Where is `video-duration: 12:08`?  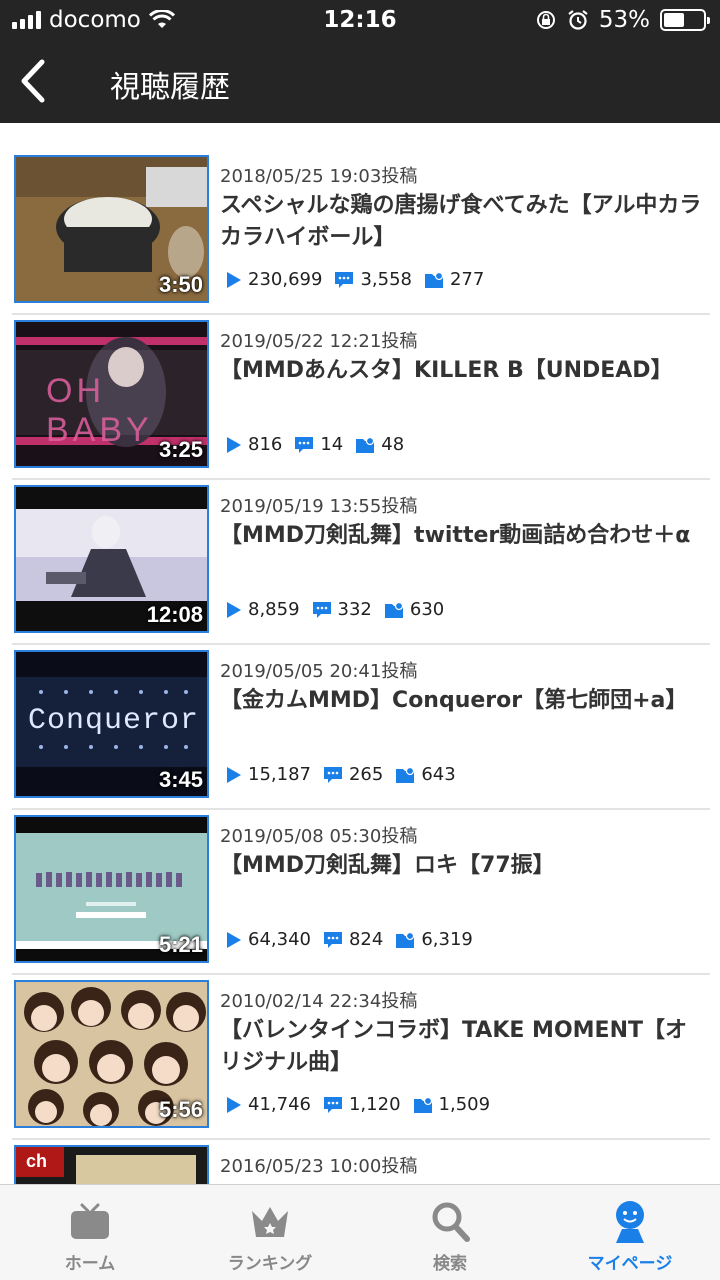
video-duration: 12:08 is located at coordinates (174, 614).